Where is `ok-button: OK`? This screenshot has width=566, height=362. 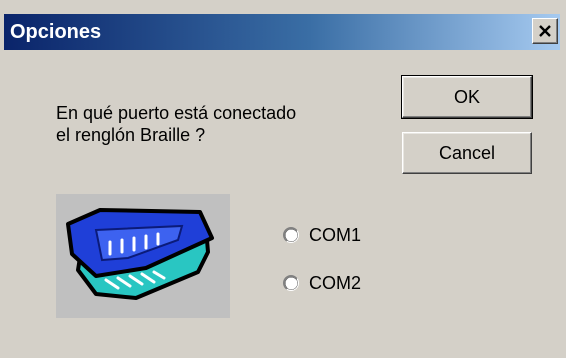 ok-button: OK is located at coordinates (467, 97).